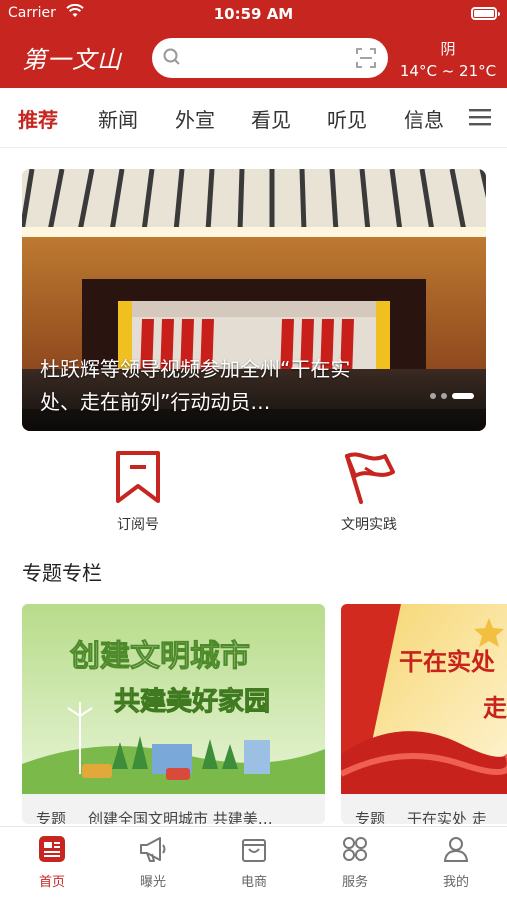 This screenshot has height=900, width=507. Describe the element at coordinates (72, 57) in the screenshot. I see `app-logo: 第一文山` at that location.